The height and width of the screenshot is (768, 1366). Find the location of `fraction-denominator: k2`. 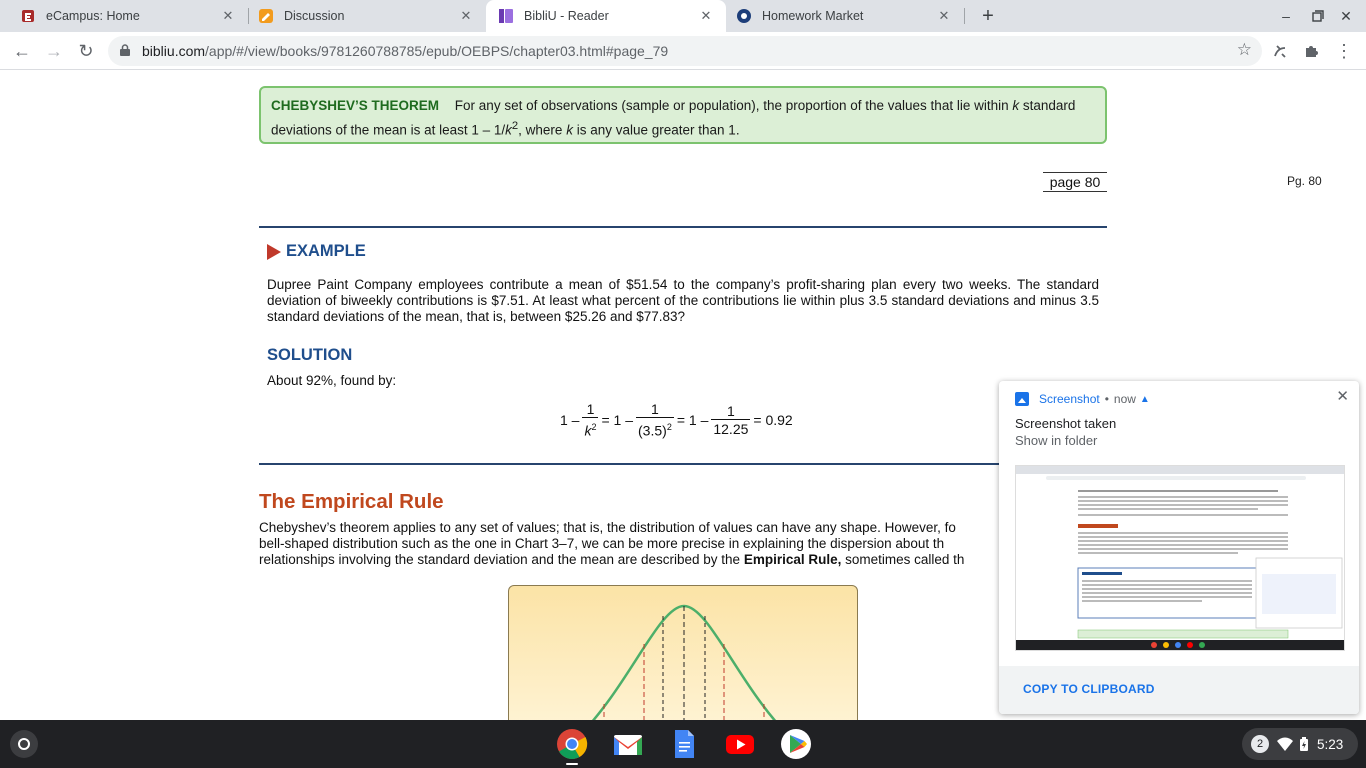

fraction-denominator: k2 is located at coordinates (590, 428).